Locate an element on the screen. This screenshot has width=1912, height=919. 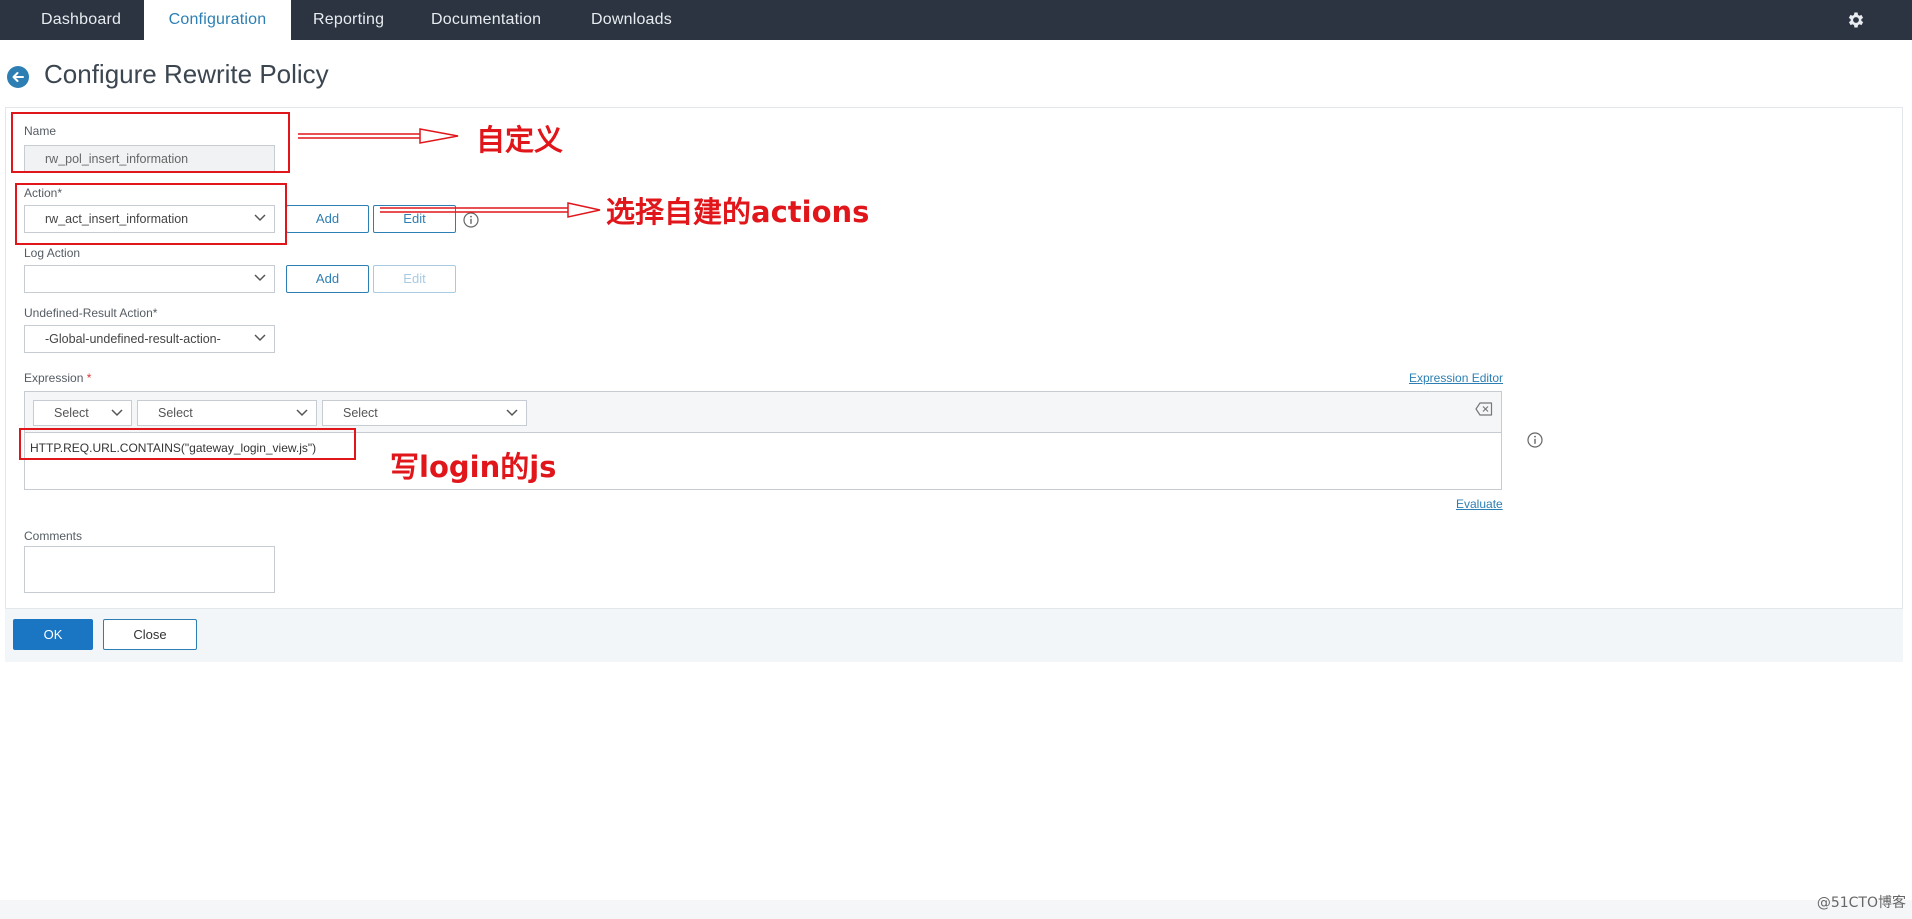
annotation-arrow-name is located at coordinates (378, 136).